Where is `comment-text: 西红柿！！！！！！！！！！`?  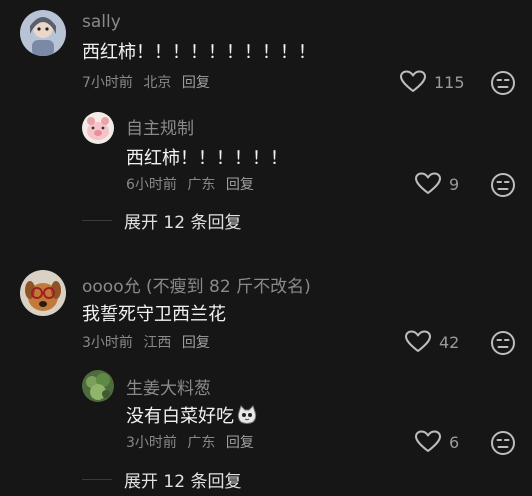 comment-text: 西红柿！！！！！！！！！！ is located at coordinates (199, 52).